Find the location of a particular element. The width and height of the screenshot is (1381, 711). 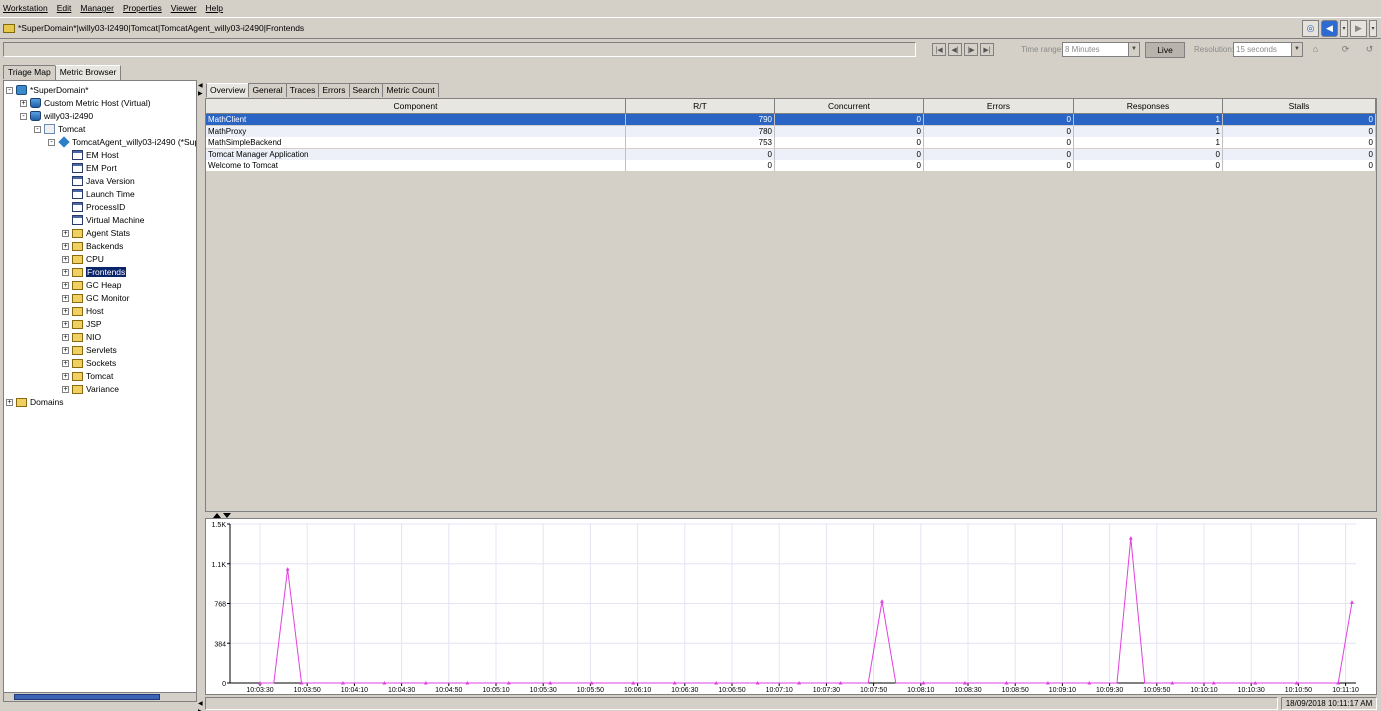

tree-item: + JSP is located at coordinates (82, 324).